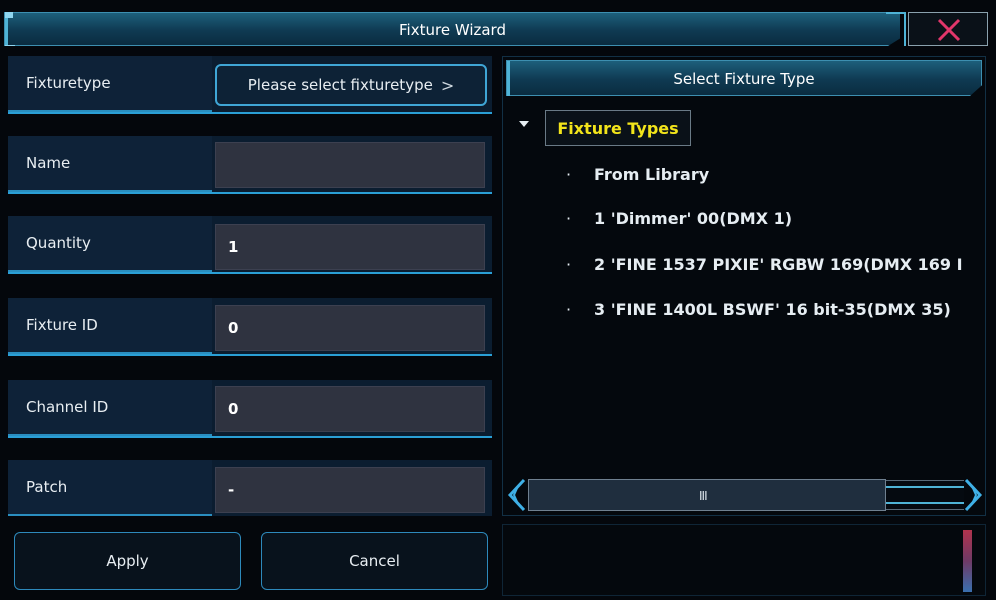 Image resolution: width=996 pixels, height=600 pixels. What do you see at coordinates (110, 244) in the screenshot?
I see `quantity-label: Quantity` at bounding box center [110, 244].